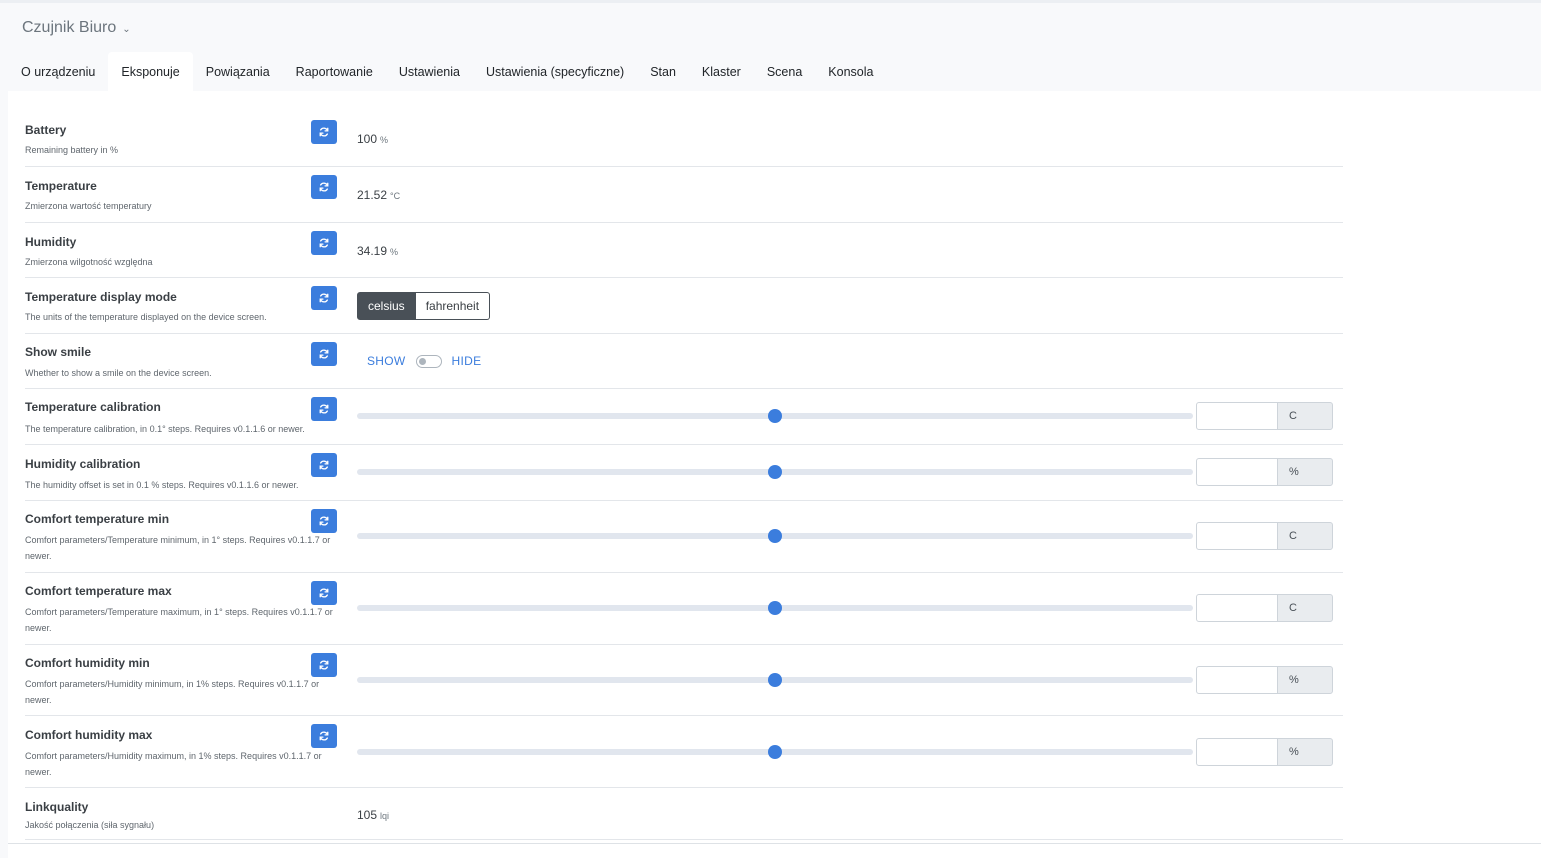 The width and height of the screenshot is (1541, 858). I want to click on temperature-value: 21.52 °C, so click(379, 195).